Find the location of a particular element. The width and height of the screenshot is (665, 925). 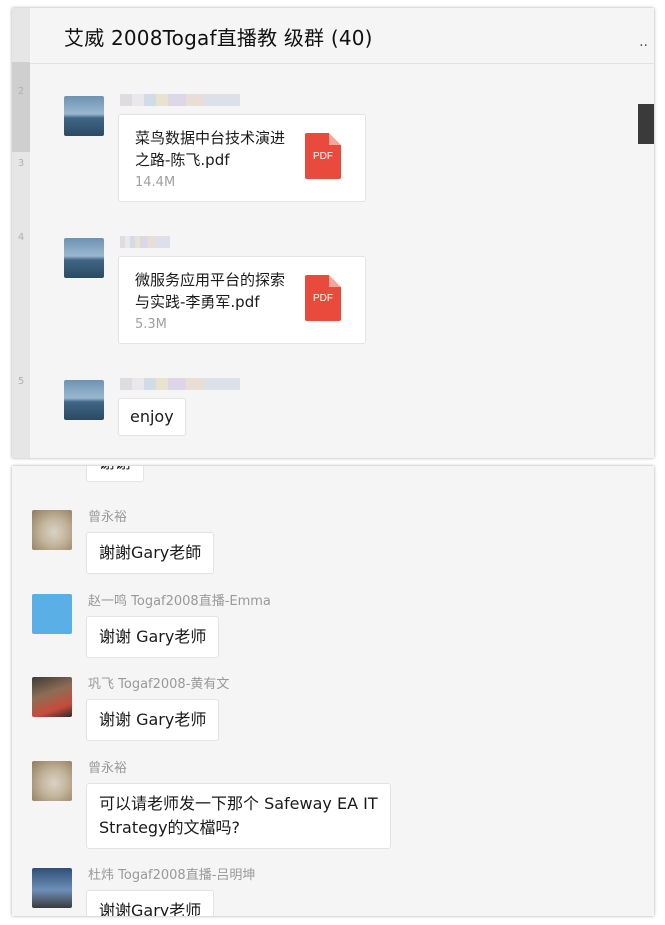

file-size: 5.3M is located at coordinates (151, 324).